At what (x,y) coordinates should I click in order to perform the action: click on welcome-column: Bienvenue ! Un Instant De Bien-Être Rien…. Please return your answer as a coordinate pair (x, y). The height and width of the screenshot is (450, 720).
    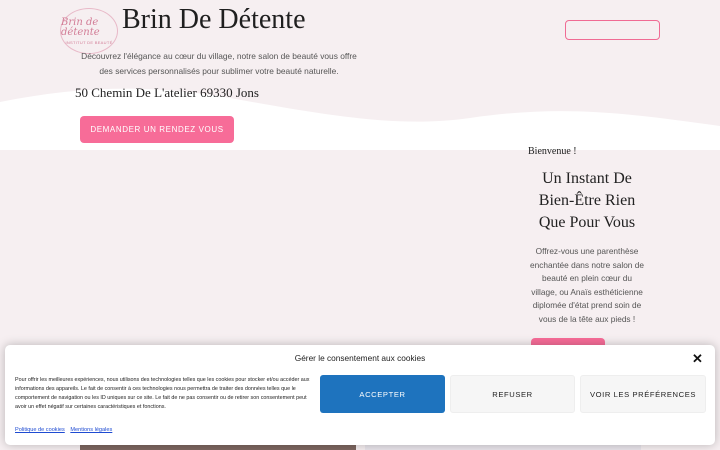
    Looking at the image, I should click on (587, 236).